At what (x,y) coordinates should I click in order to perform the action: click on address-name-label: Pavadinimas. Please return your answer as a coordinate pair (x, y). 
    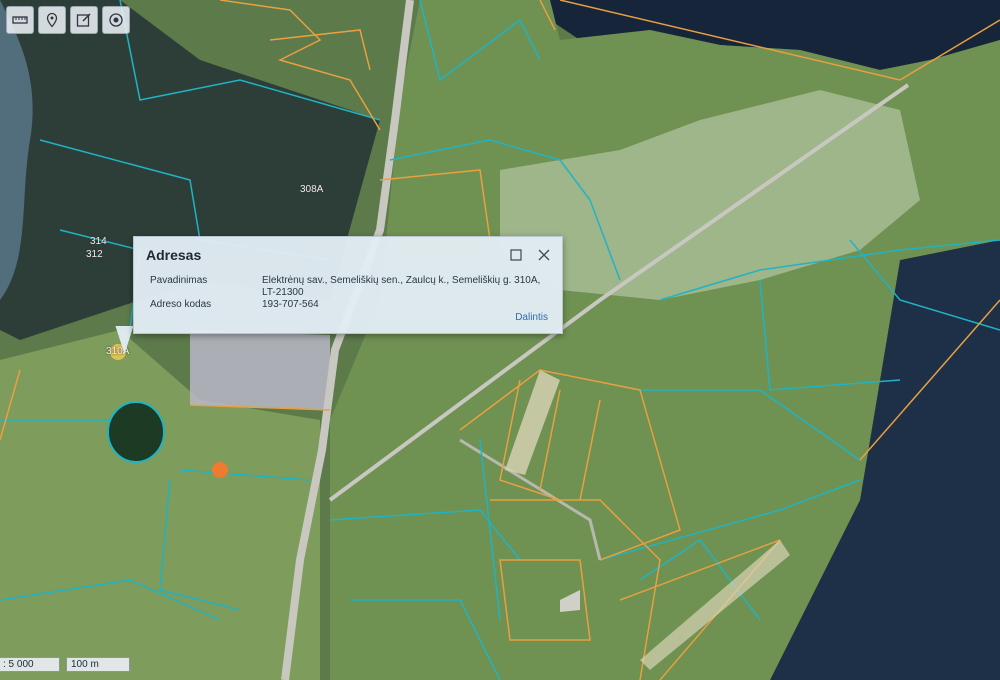
    Looking at the image, I should click on (179, 280).